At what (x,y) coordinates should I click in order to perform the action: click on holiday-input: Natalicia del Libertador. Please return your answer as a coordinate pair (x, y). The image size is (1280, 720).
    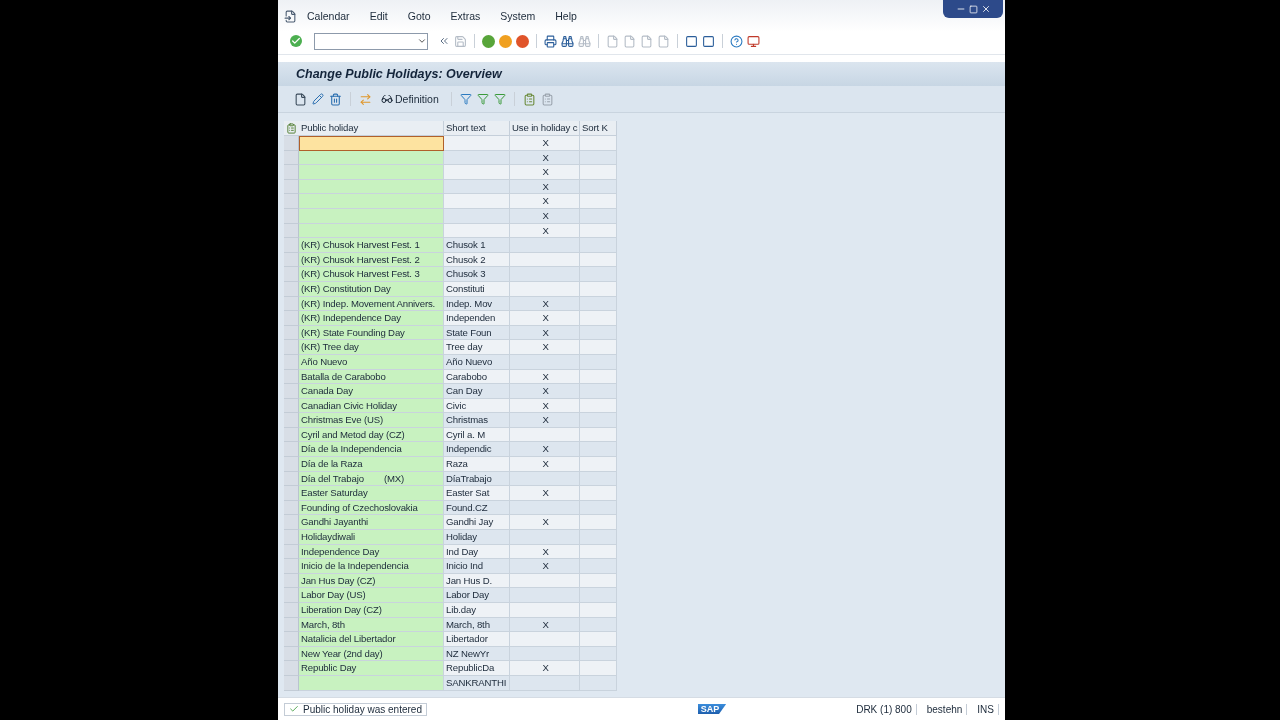
    Looking at the image, I should click on (371, 639).